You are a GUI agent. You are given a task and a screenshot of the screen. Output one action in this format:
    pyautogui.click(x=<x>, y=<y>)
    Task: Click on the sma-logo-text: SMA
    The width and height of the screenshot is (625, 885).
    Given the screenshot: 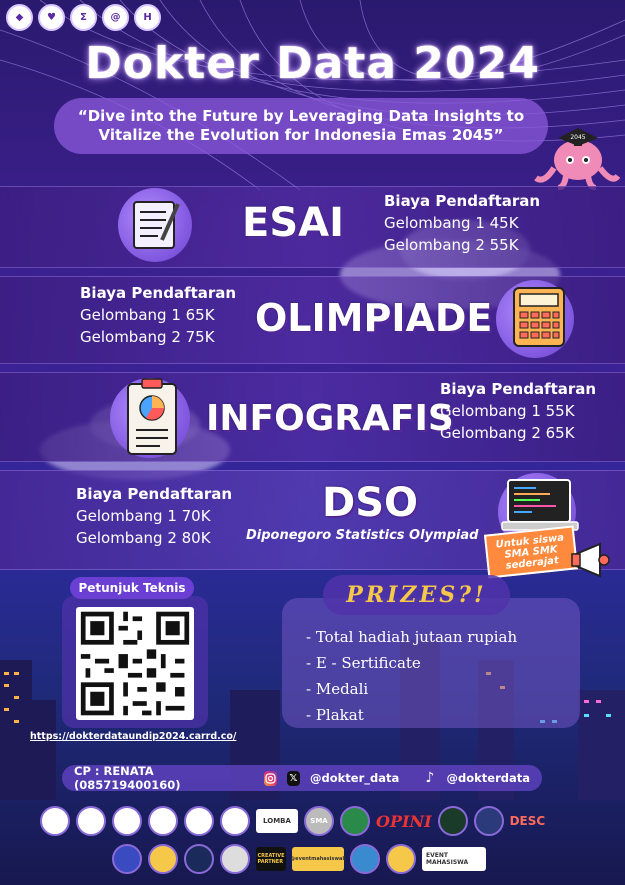 What is the action you would take?
    pyautogui.click(x=319, y=821)
    